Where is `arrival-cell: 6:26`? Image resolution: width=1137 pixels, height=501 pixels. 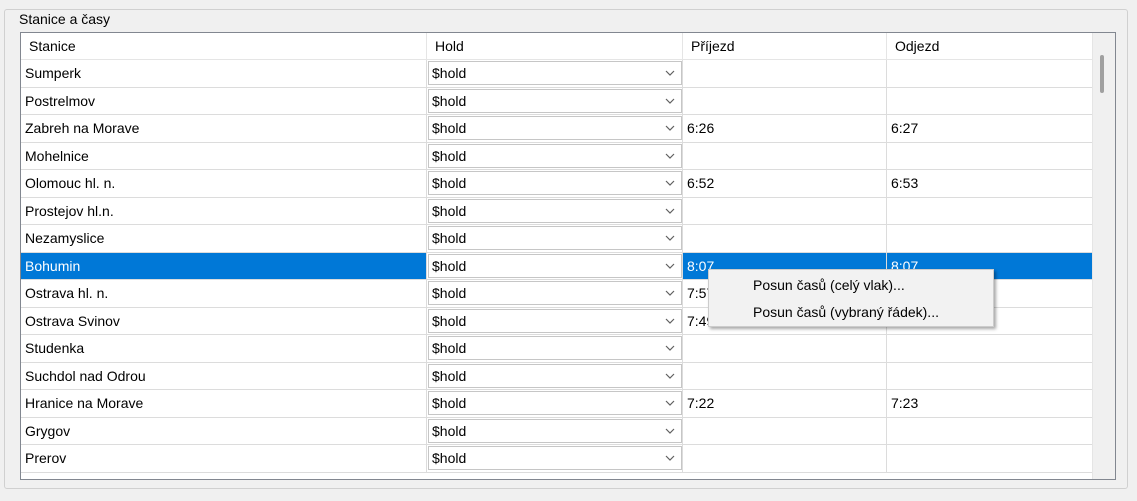
arrival-cell: 6:26 is located at coordinates (785, 129).